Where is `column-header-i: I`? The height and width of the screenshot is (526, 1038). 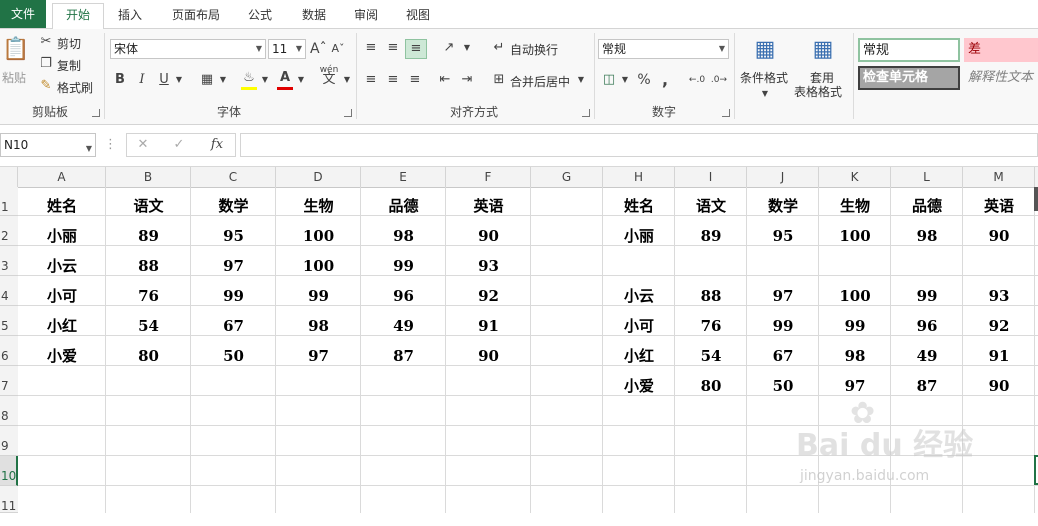
column-header-i: I is located at coordinates (711, 177).